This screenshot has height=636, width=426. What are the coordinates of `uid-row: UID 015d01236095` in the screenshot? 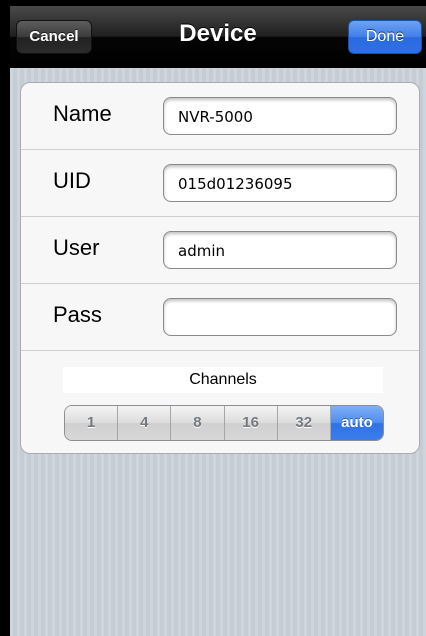 It's located at (220, 183).